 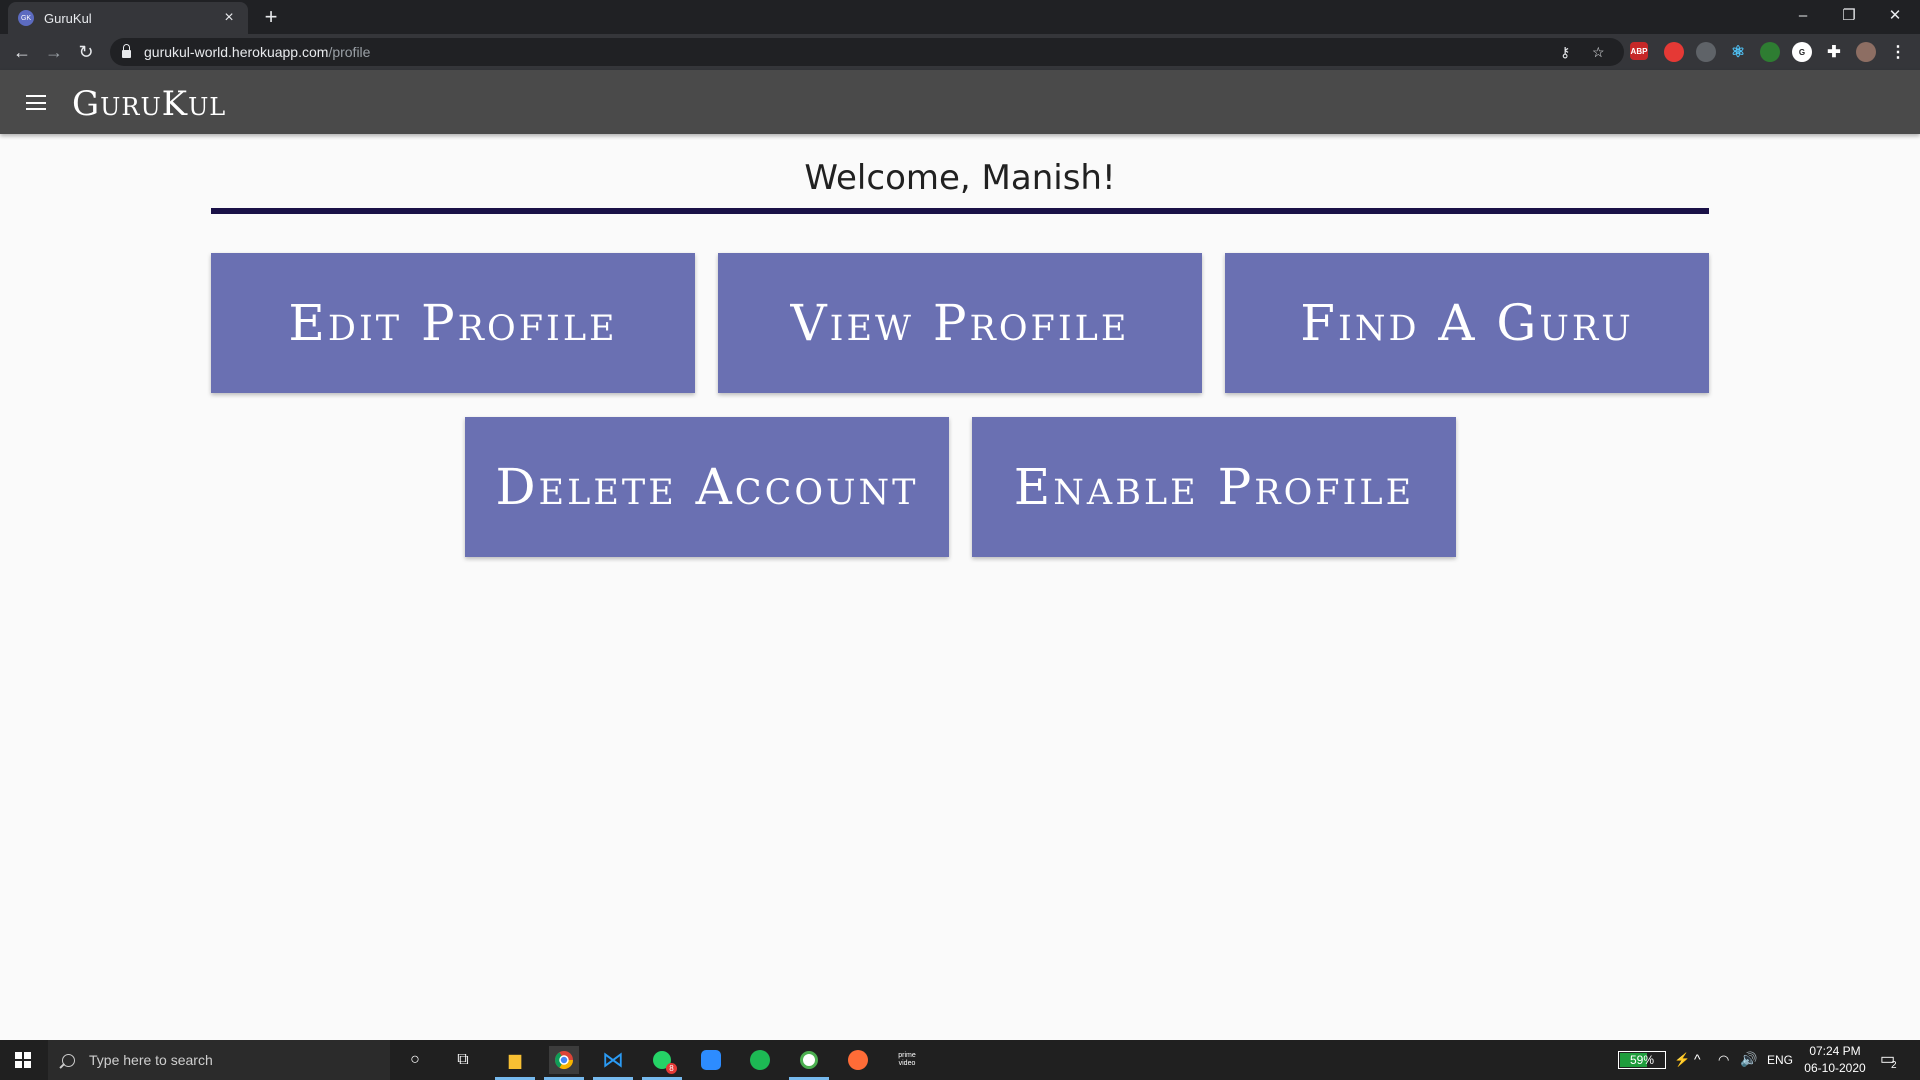 What do you see at coordinates (1803, 15) in the screenshot?
I see `minimize-icon: –` at bounding box center [1803, 15].